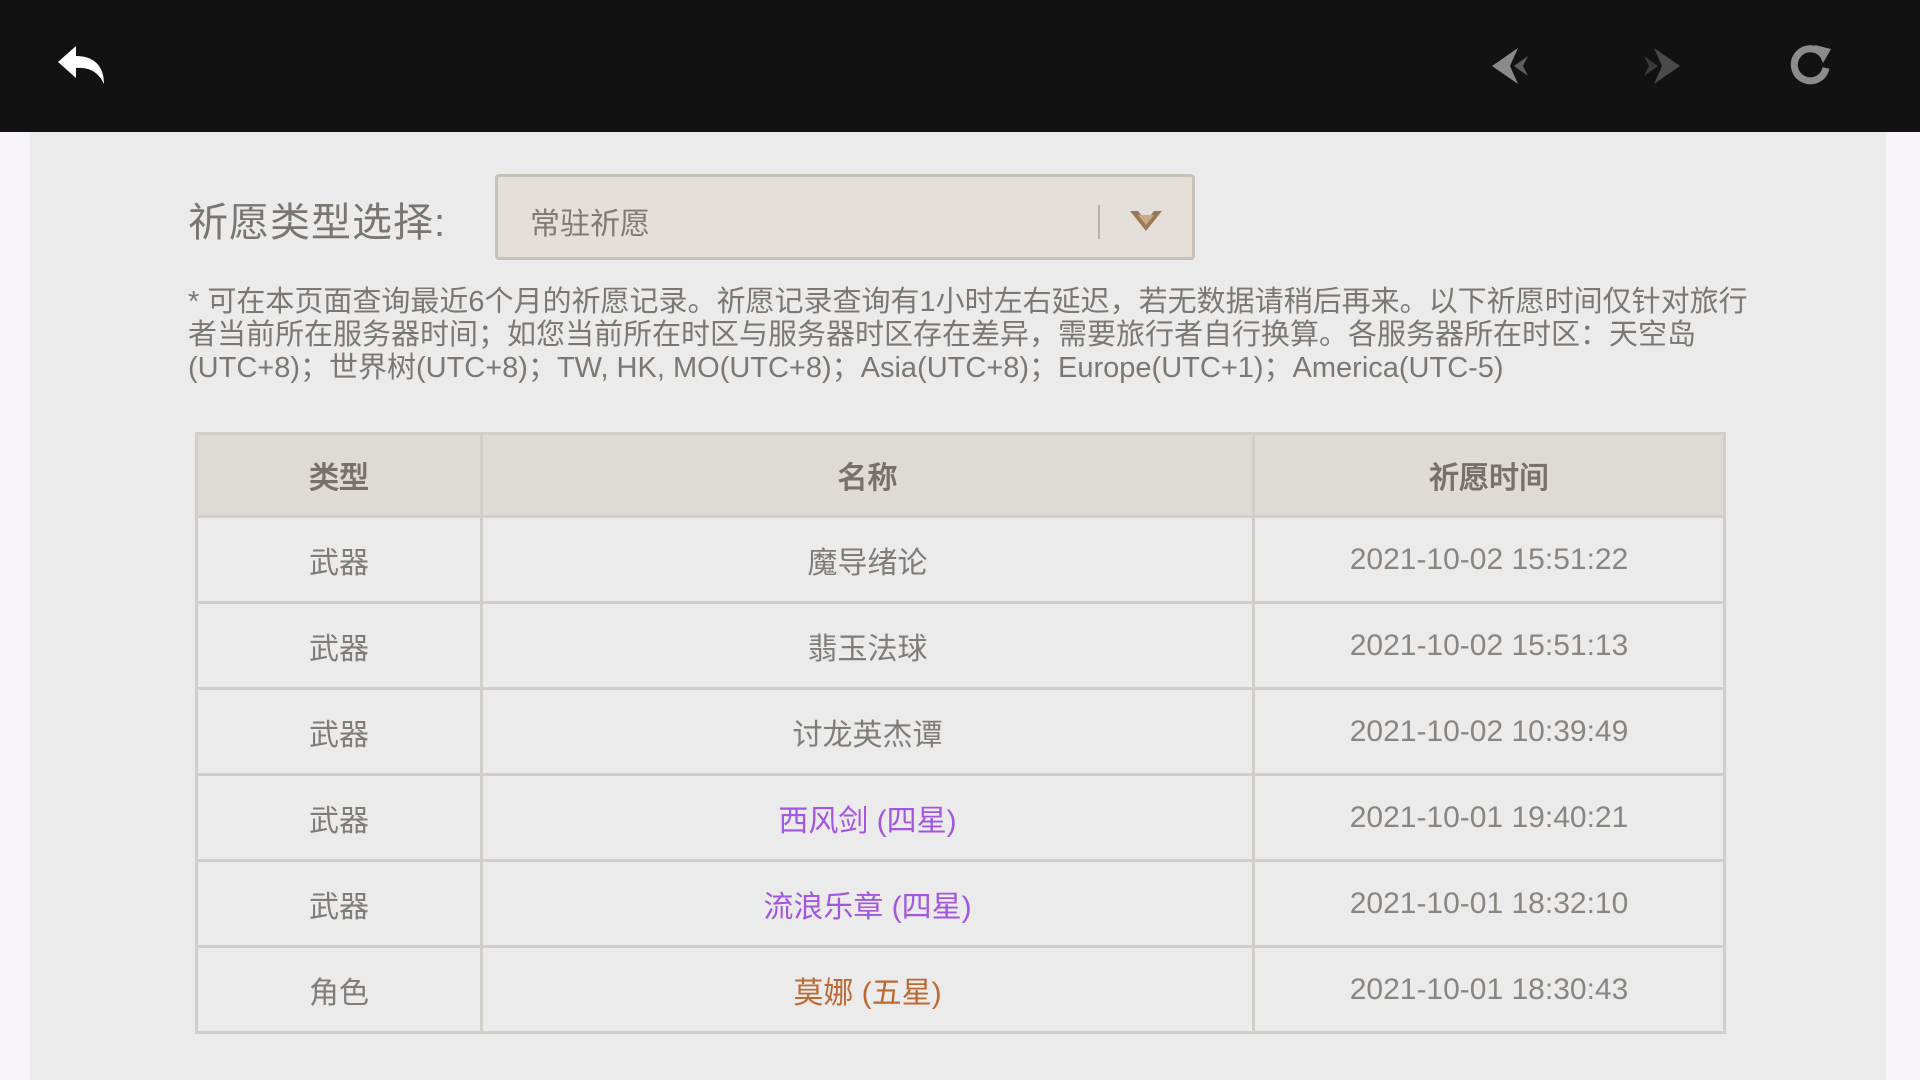 This screenshot has width=1920, height=1080. What do you see at coordinates (590, 224) in the screenshot?
I see `wish-type-selected-value: 常驻祈愿` at bounding box center [590, 224].